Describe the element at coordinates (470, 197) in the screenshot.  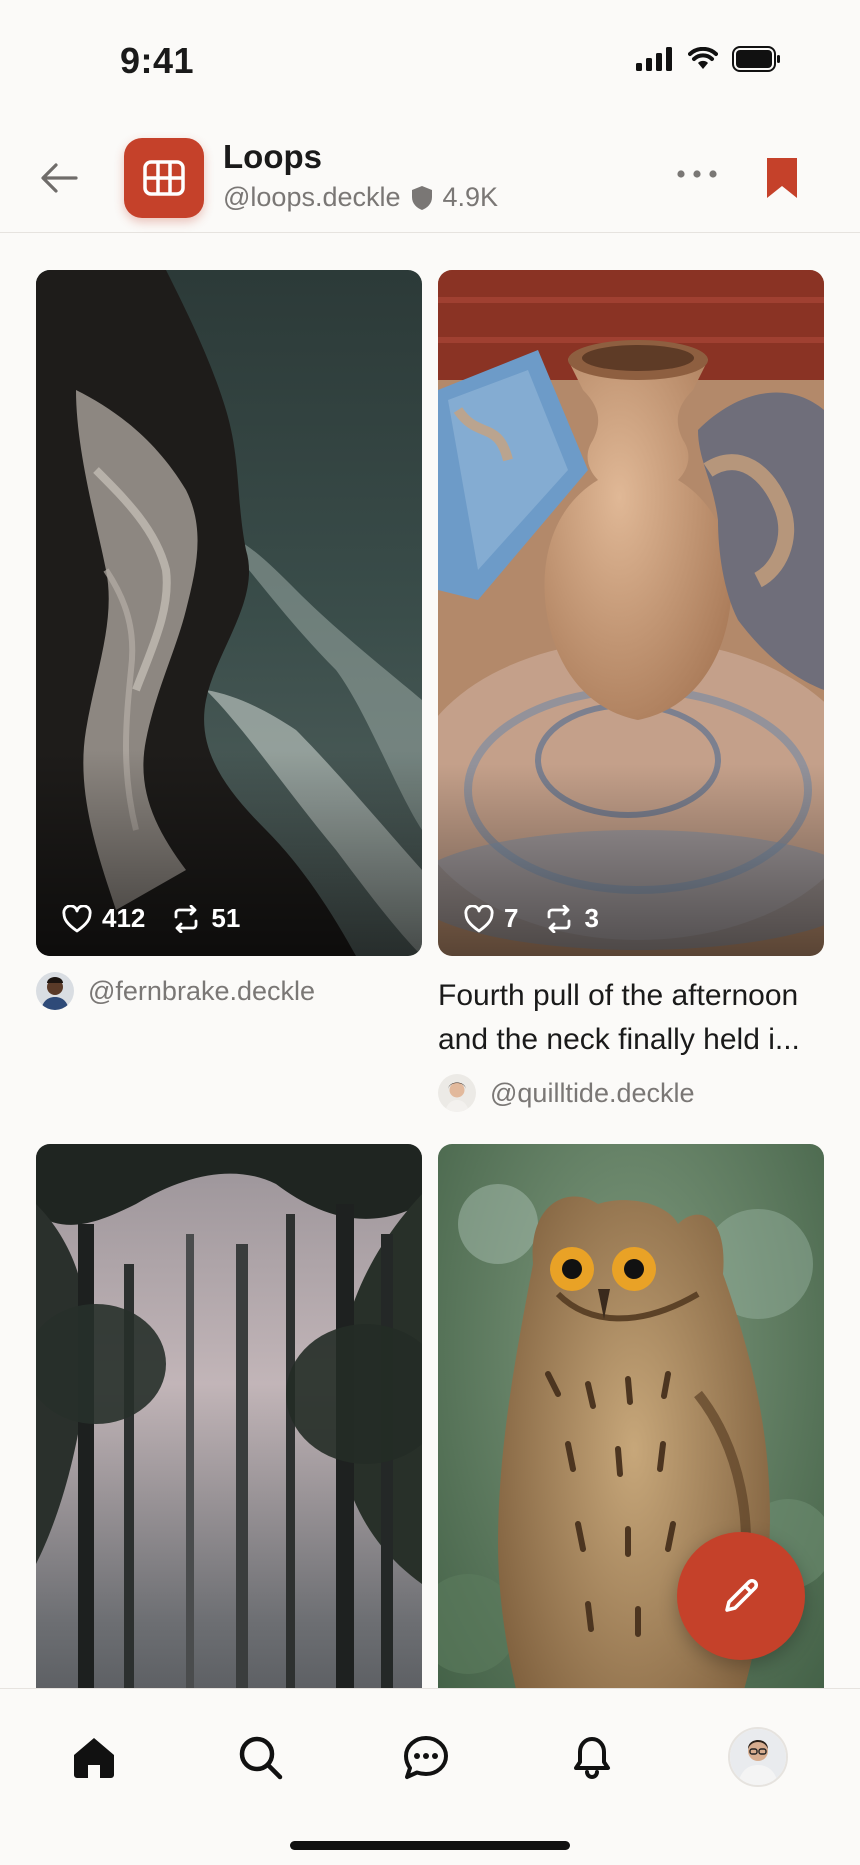
I see `follower-count: 4.9K` at that location.